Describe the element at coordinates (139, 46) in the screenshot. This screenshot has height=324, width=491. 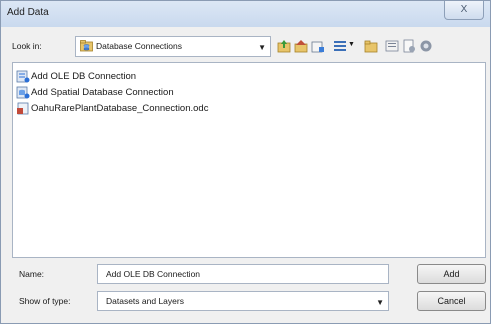
I see `look-in-value: Database Connections` at that location.